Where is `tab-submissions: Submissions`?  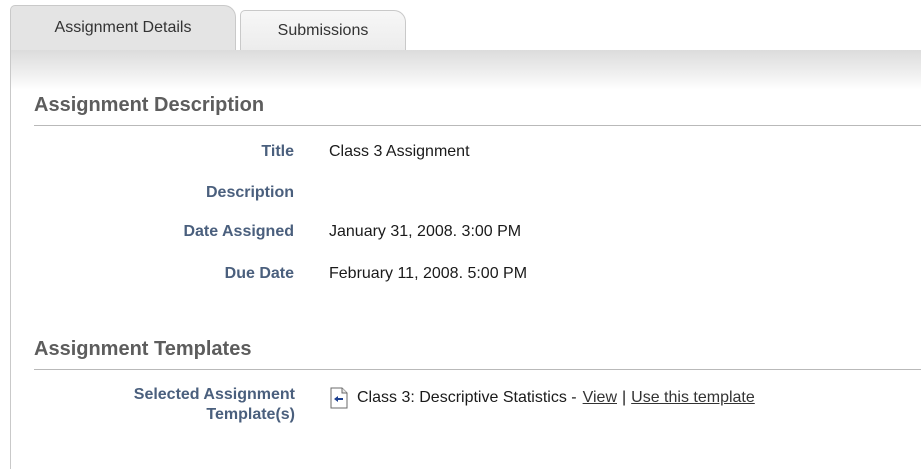 tab-submissions: Submissions is located at coordinates (323, 30).